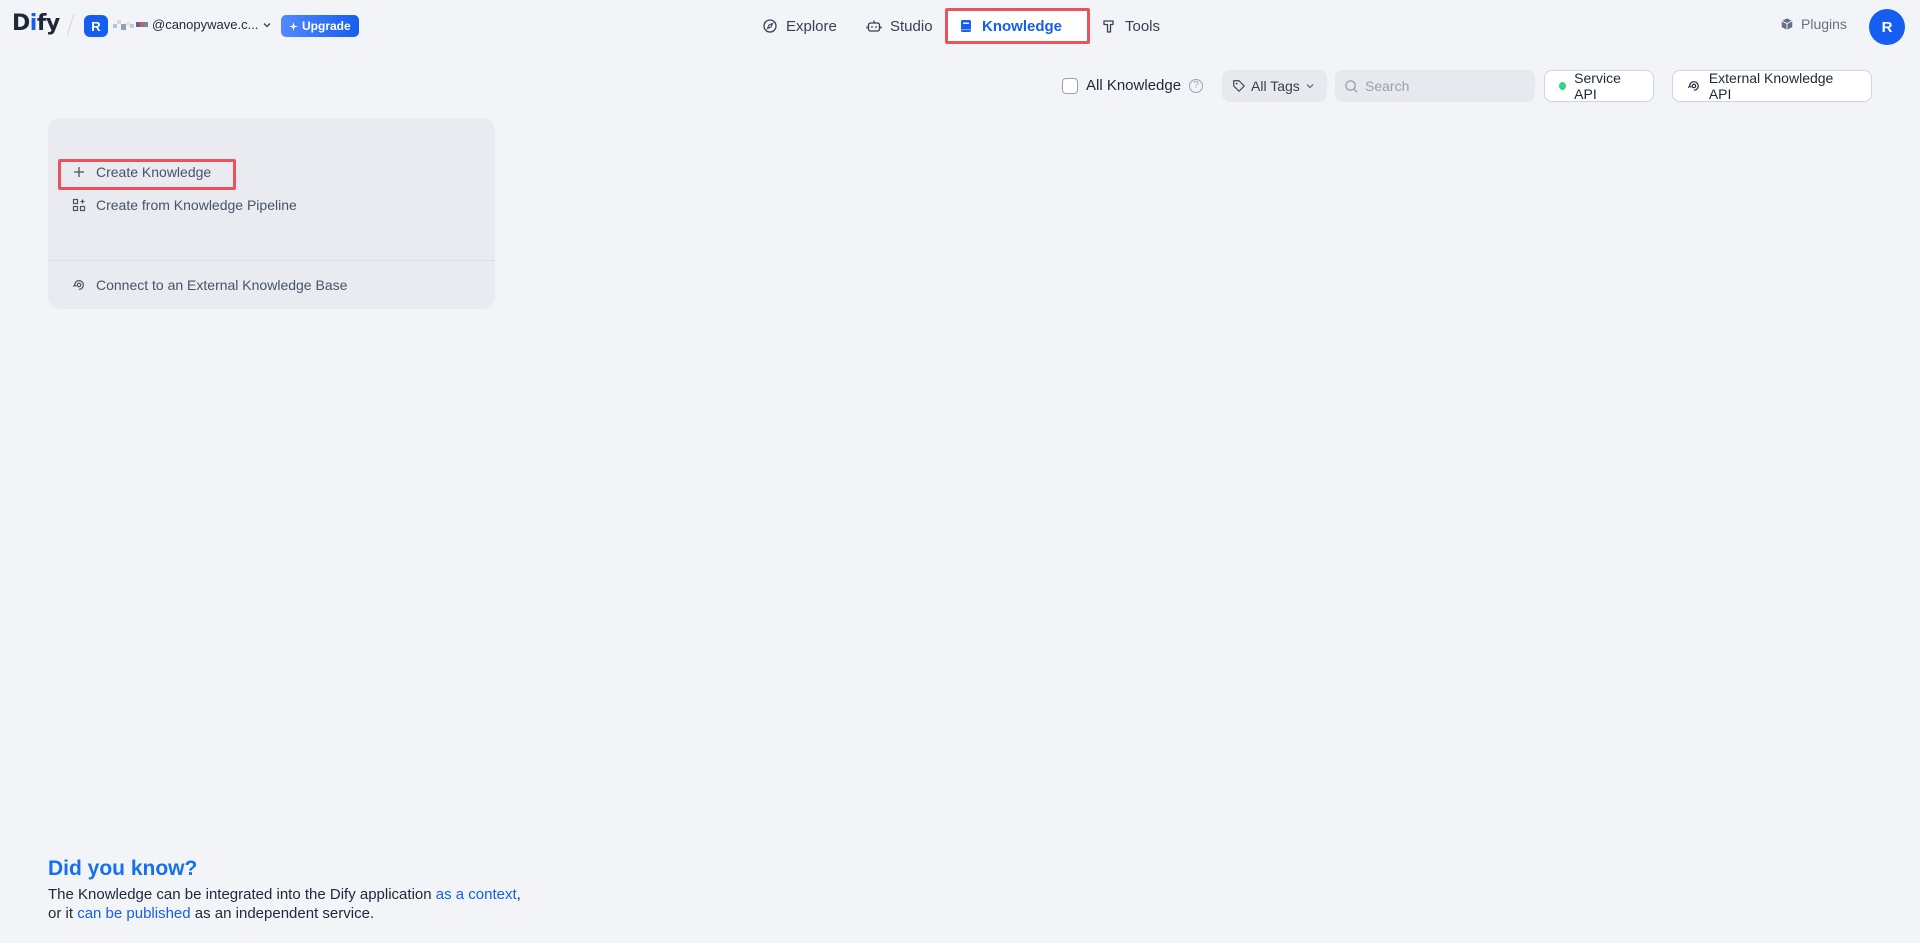 Image resolution: width=1920 pixels, height=943 pixels. Describe the element at coordinates (518, 894) in the screenshot. I see `tip-text: ,` at that location.